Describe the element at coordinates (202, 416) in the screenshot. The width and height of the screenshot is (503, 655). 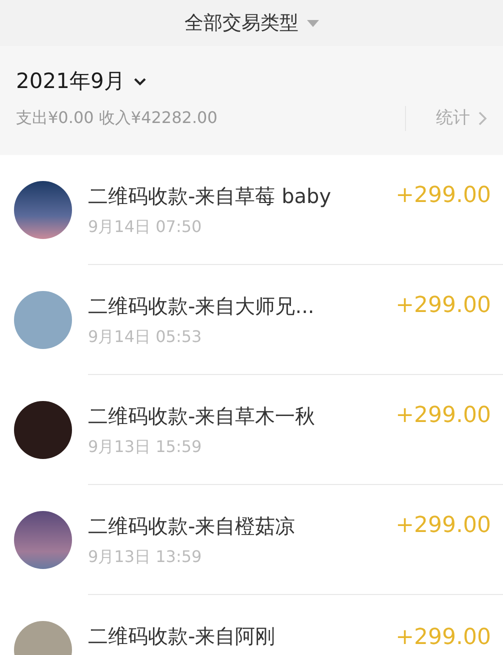
I see `transaction-title: 二维码收款-来自草木一秋` at that location.